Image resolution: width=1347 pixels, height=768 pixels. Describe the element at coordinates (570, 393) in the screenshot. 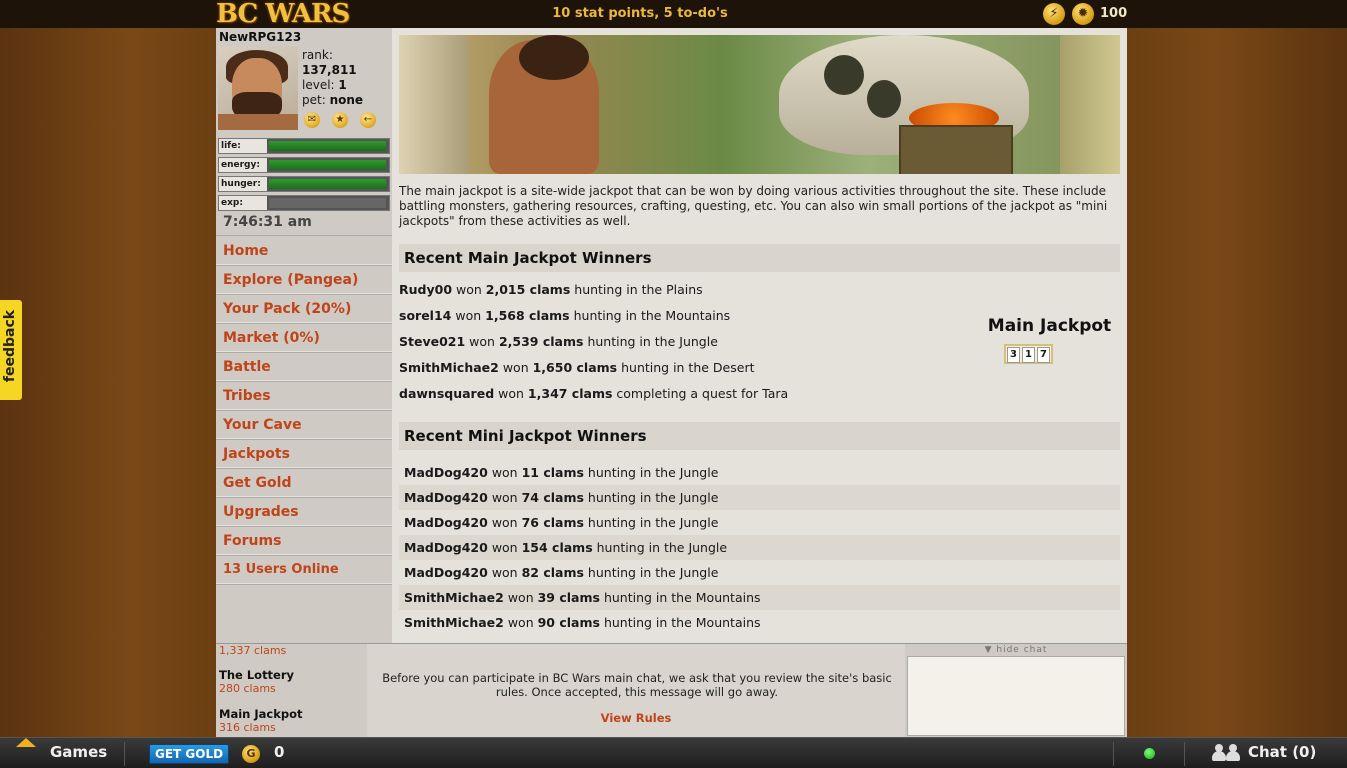

I see `winner-amount: 1,347 clams` at that location.